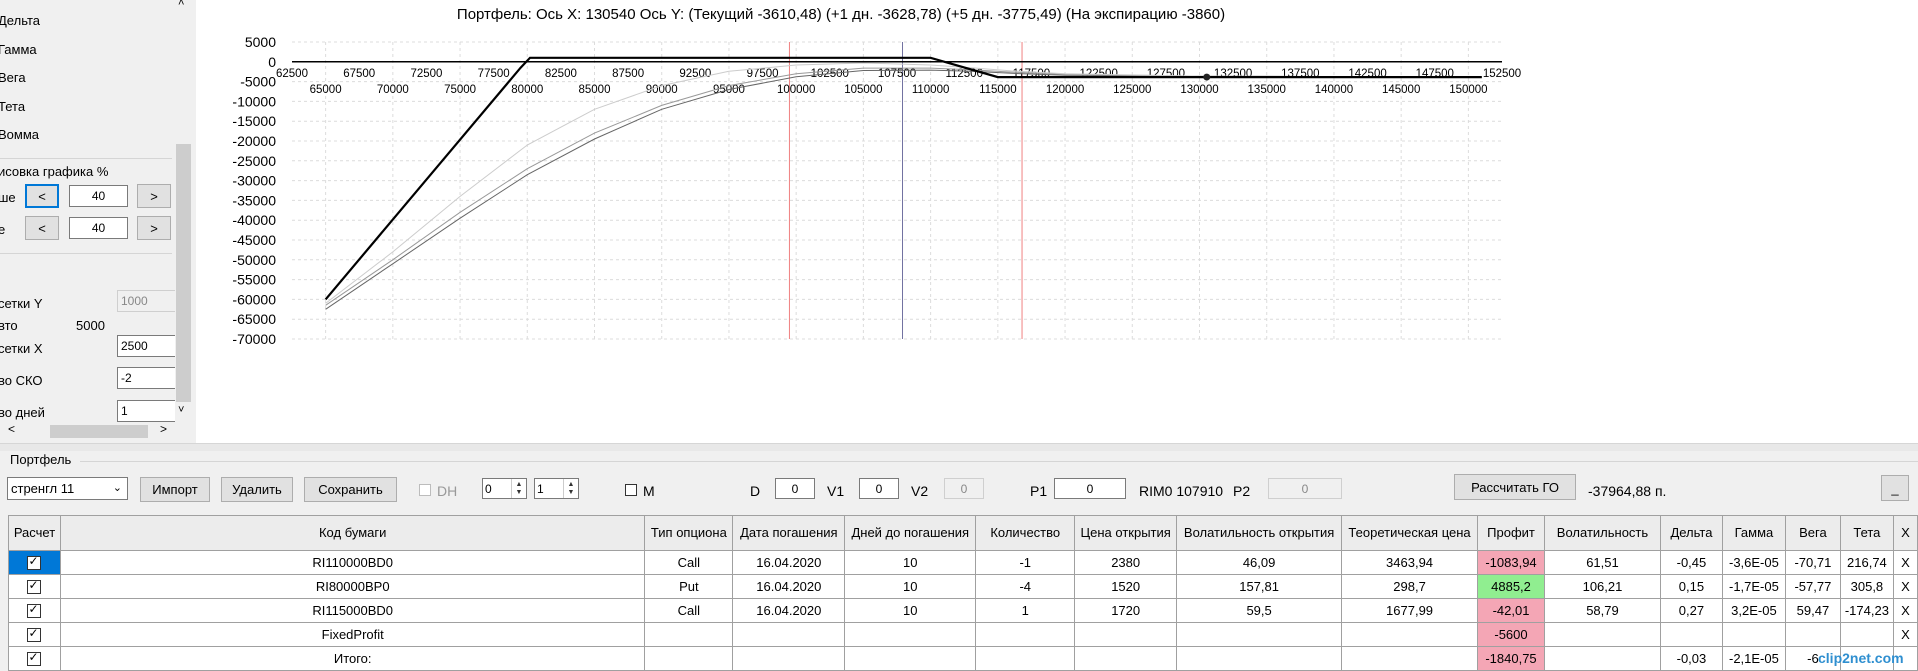 Image resolution: width=1918 pixels, height=671 pixels. Describe the element at coordinates (1410, 610) in the screenshot. I see `table-cell: 1677,99` at that location.